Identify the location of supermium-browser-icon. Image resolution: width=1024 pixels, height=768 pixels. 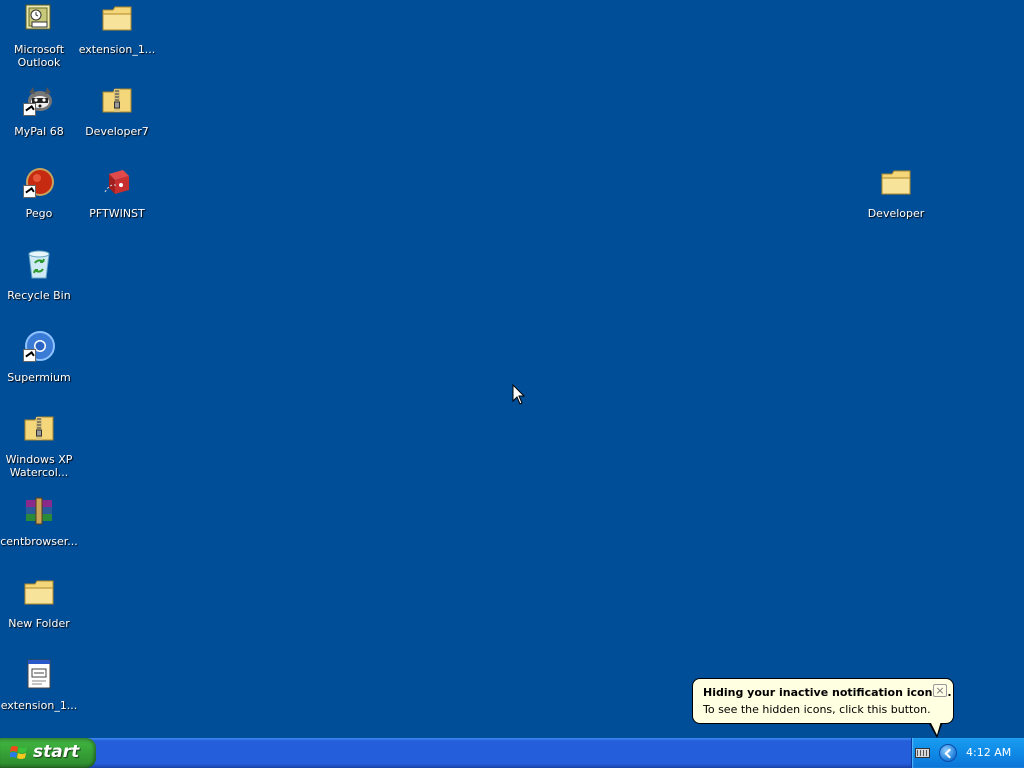
(39, 346).